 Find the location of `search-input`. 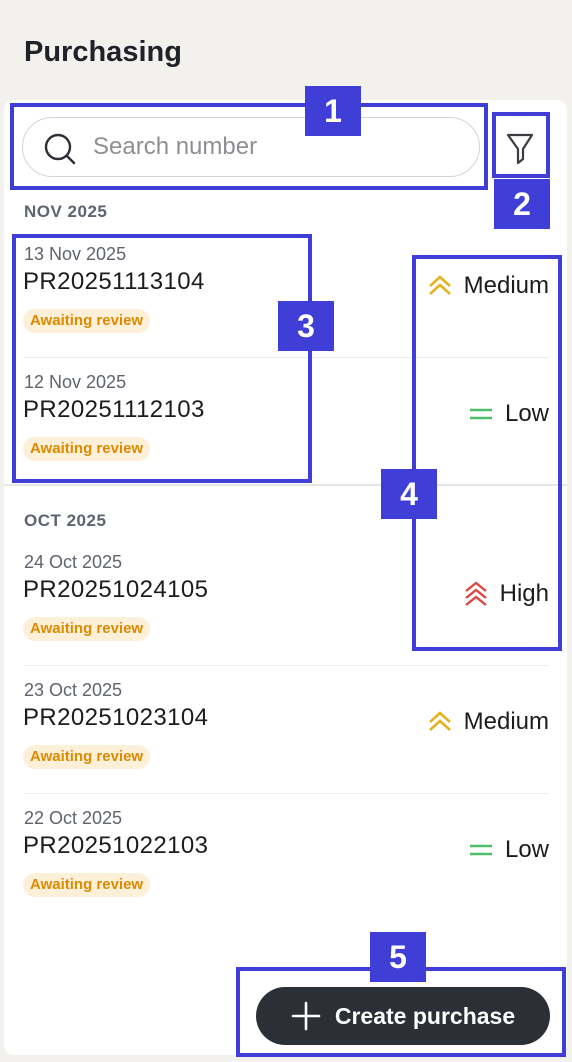

search-input is located at coordinates (278, 147).